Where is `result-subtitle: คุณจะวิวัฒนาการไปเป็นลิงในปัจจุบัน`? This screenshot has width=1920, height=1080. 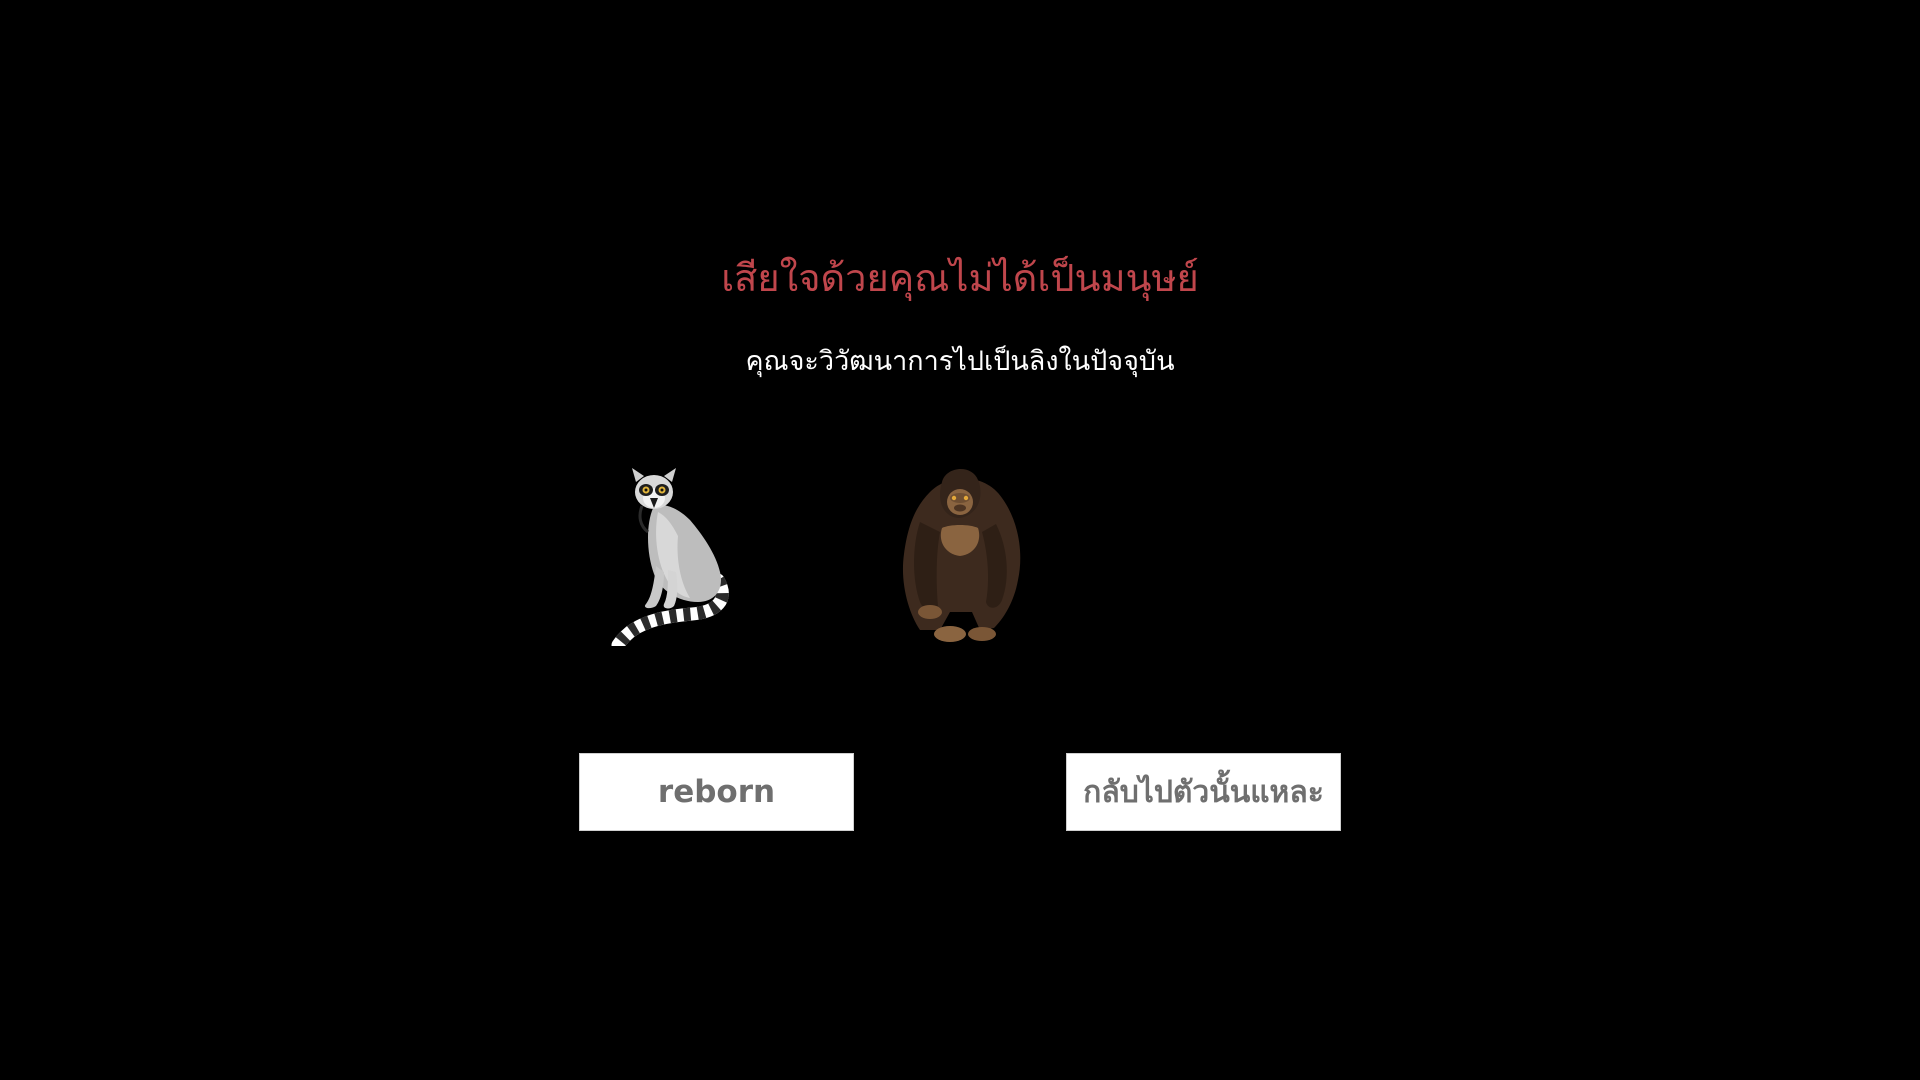
result-subtitle: คุณจะวิวัฒนาการไปเป็นลิงในปัจจุบัน is located at coordinates (960, 361).